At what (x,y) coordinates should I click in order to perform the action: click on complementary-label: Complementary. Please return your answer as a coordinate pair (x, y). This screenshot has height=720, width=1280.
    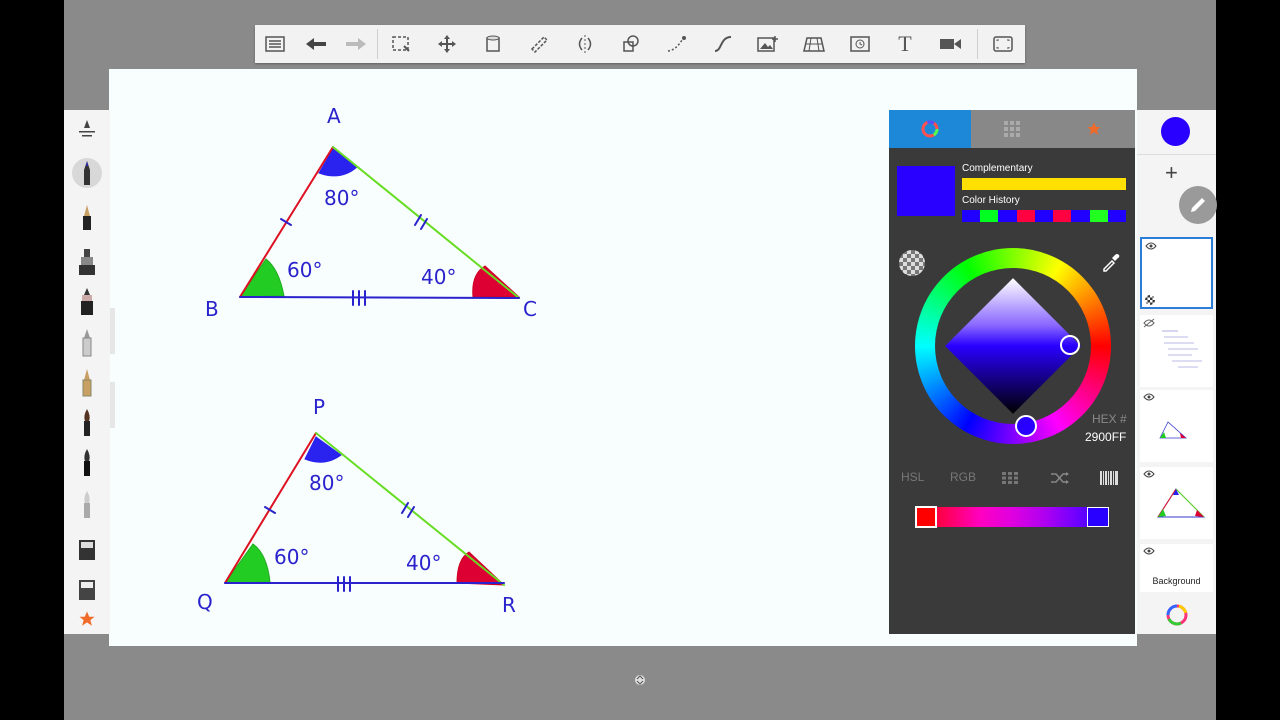
    Looking at the image, I should click on (997, 168).